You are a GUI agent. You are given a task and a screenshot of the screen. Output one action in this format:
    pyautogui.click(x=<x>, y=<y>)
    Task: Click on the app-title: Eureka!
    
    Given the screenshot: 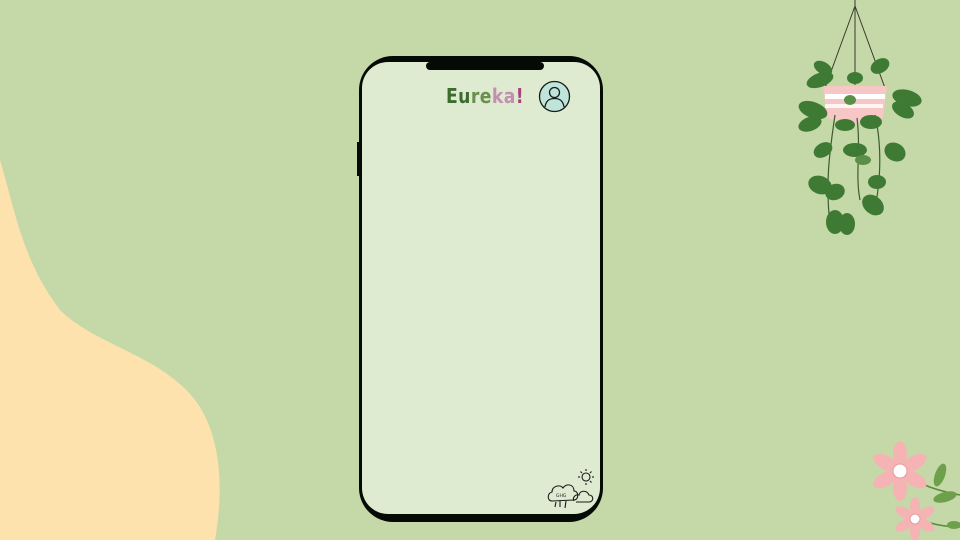 What is the action you would take?
    pyautogui.click(x=485, y=96)
    